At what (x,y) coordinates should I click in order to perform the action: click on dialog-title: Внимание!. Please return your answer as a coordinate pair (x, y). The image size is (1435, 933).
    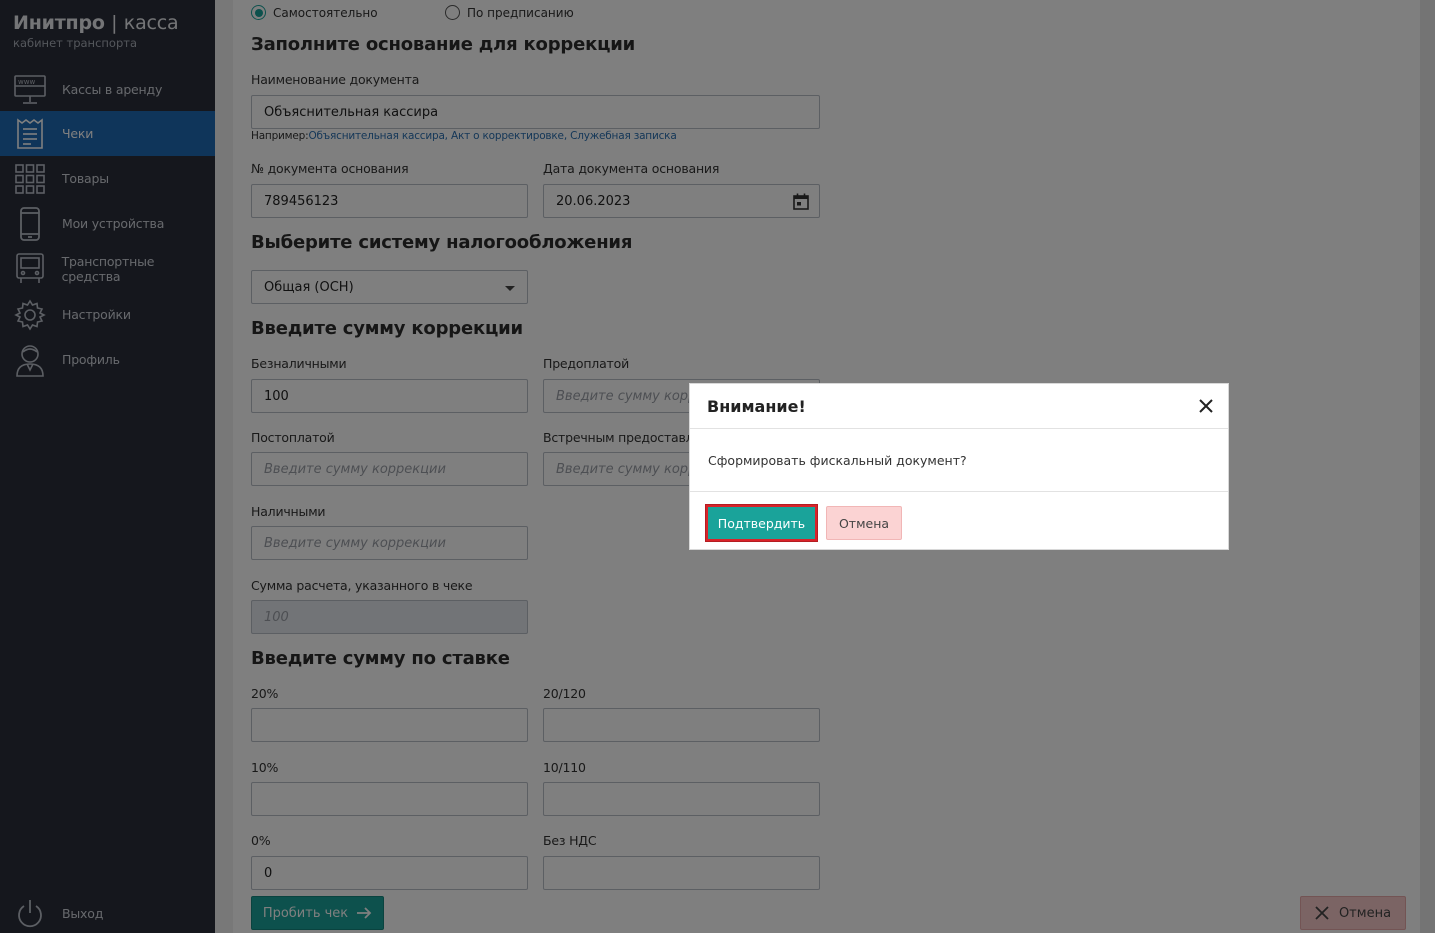
    Looking at the image, I should click on (756, 406).